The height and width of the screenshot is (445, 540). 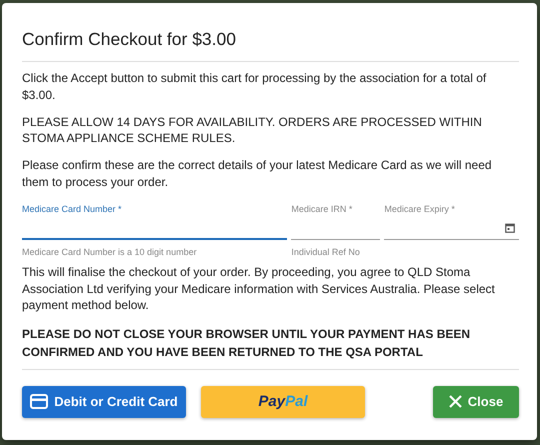 What do you see at coordinates (270, 348) in the screenshot?
I see `warning-text: PLEASE DO NOT CLOSE YOUR BROWSER UNTIL YOUR PAYMENT HAS BEEN CONFIRMED AND YOU HAVE BEEN RETURNED TO THE QSA PORTAL` at bounding box center [270, 348].